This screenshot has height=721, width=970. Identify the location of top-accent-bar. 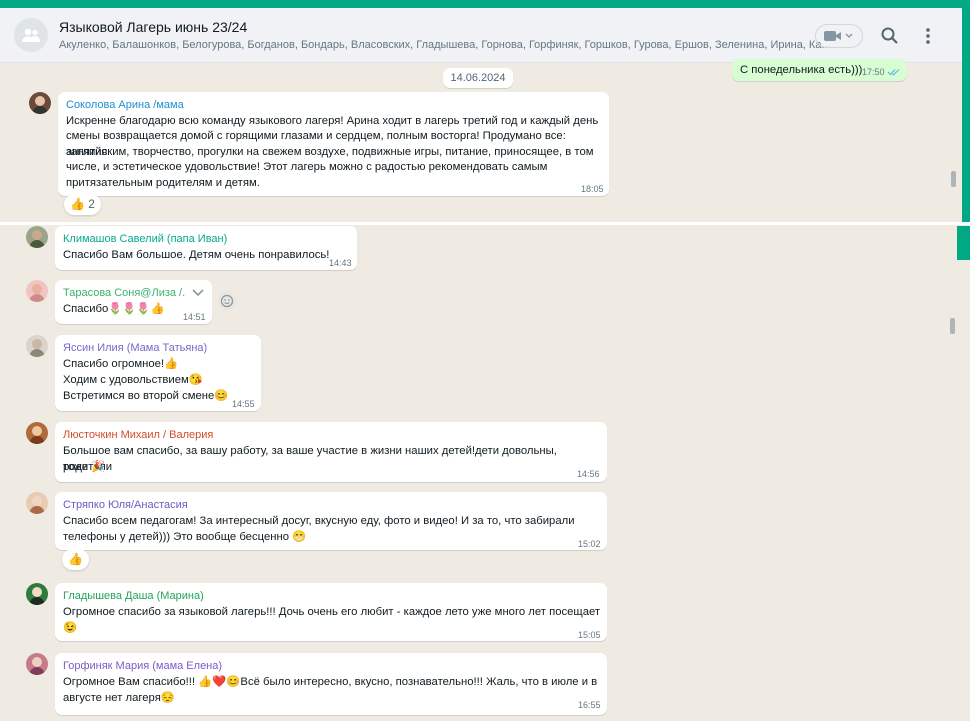
(485, 4).